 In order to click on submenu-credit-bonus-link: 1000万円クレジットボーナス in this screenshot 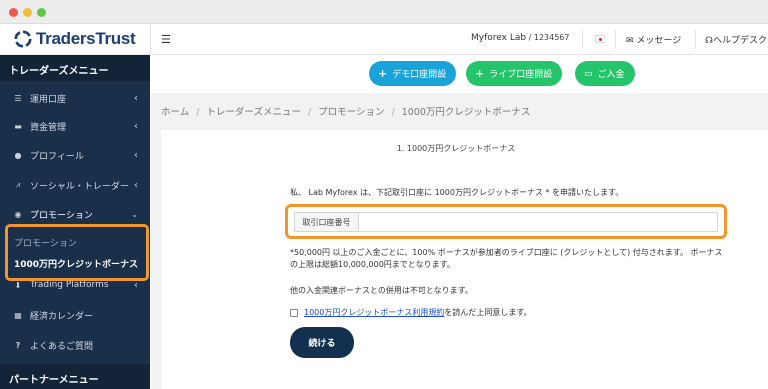, I will do `click(76, 263)`.